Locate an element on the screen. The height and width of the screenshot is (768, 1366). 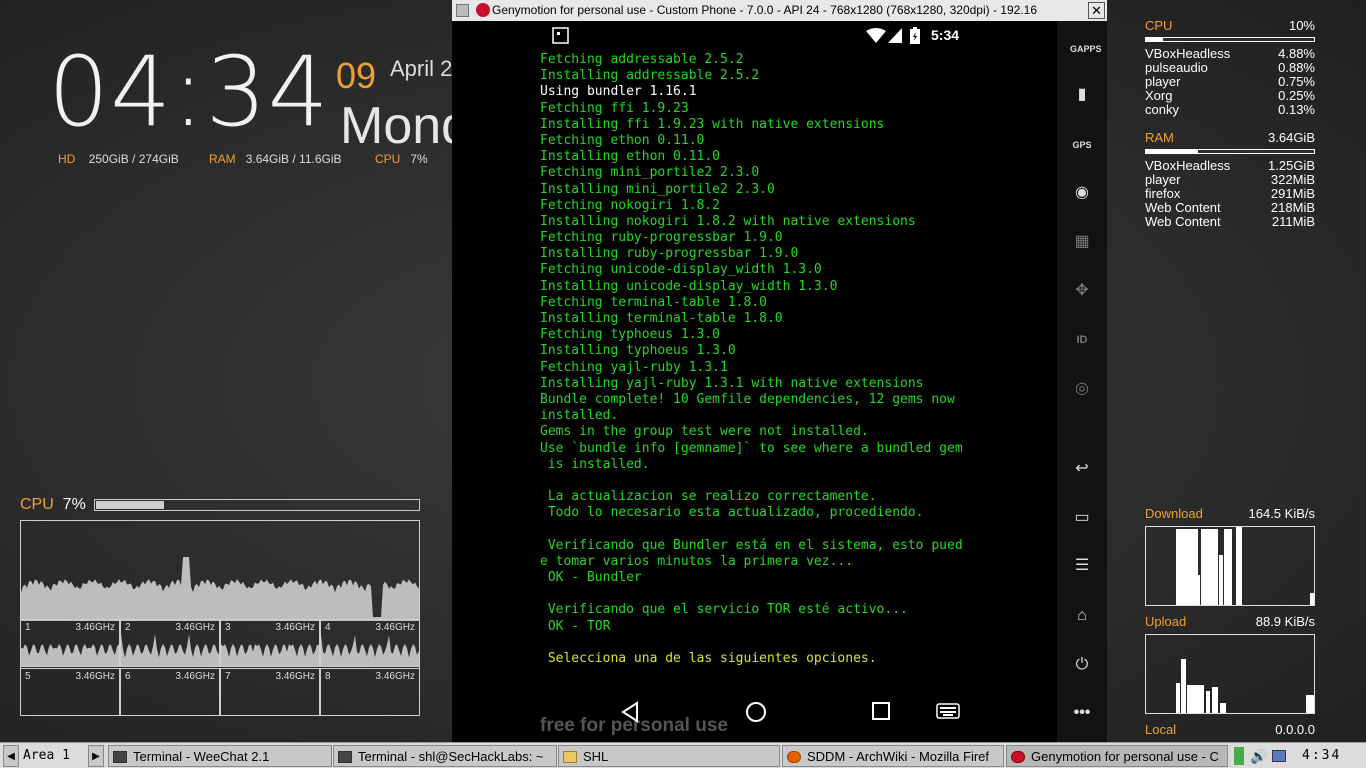
conky-ram-bar is located at coordinates (1230, 151).